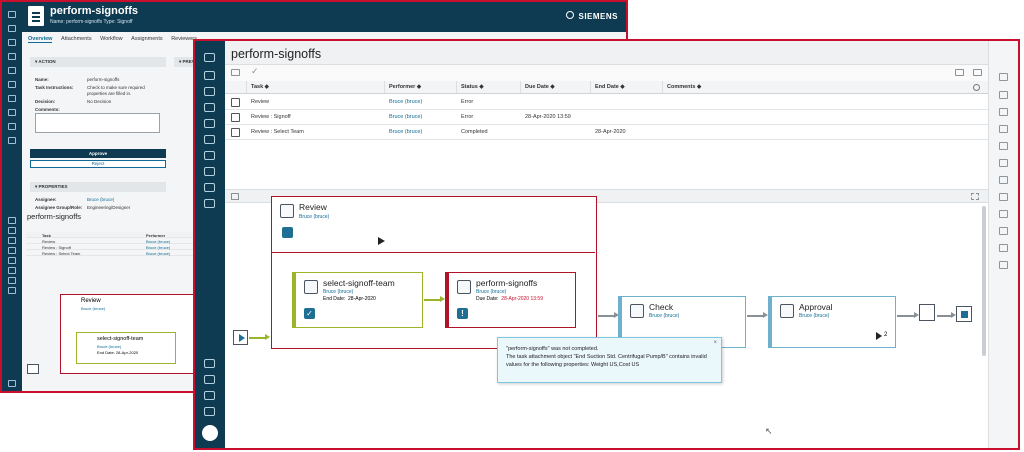  Describe the element at coordinates (975, 196) in the screenshot. I see `fullscreen-icon` at that location.